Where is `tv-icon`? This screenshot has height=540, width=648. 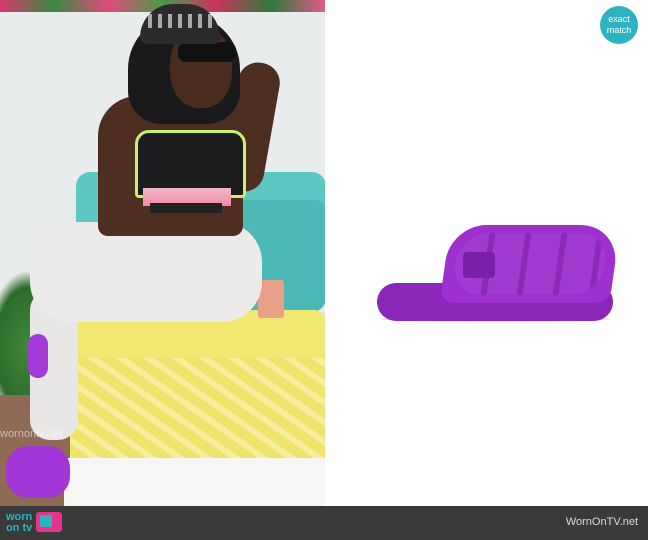 tv-icon is located at coordinates (49, 522).